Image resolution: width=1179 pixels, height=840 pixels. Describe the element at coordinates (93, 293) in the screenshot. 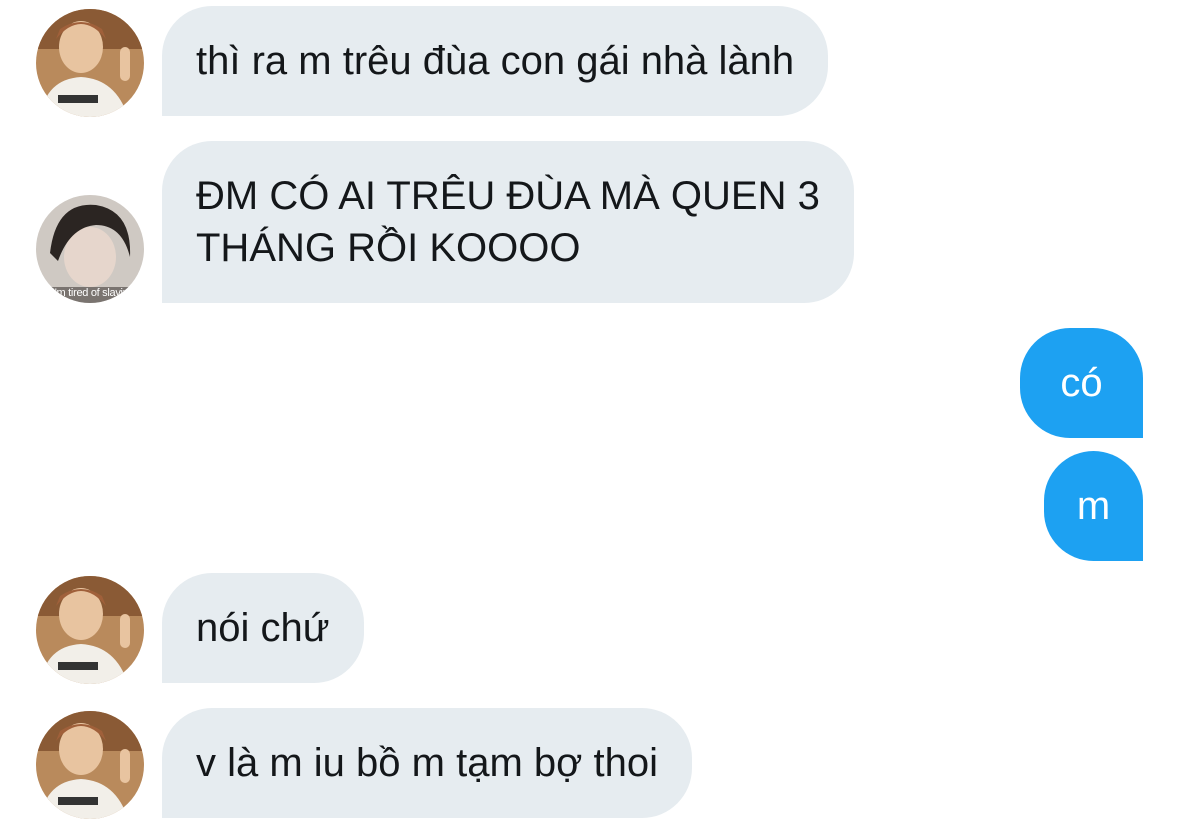

I see `avatar-caption: I'm tired of slaving` at that location.